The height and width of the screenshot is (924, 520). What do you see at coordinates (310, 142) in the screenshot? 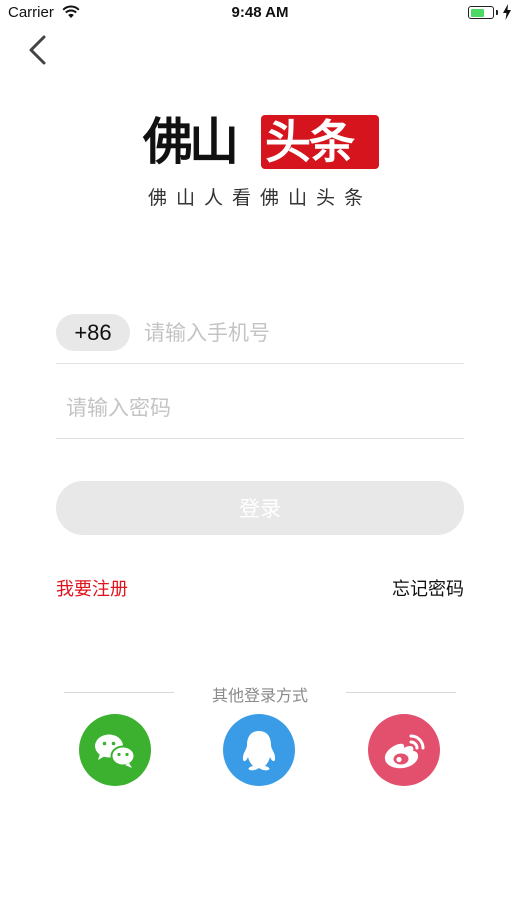
I see `logo-text-white: 头条` at bounding box center [310, 142].